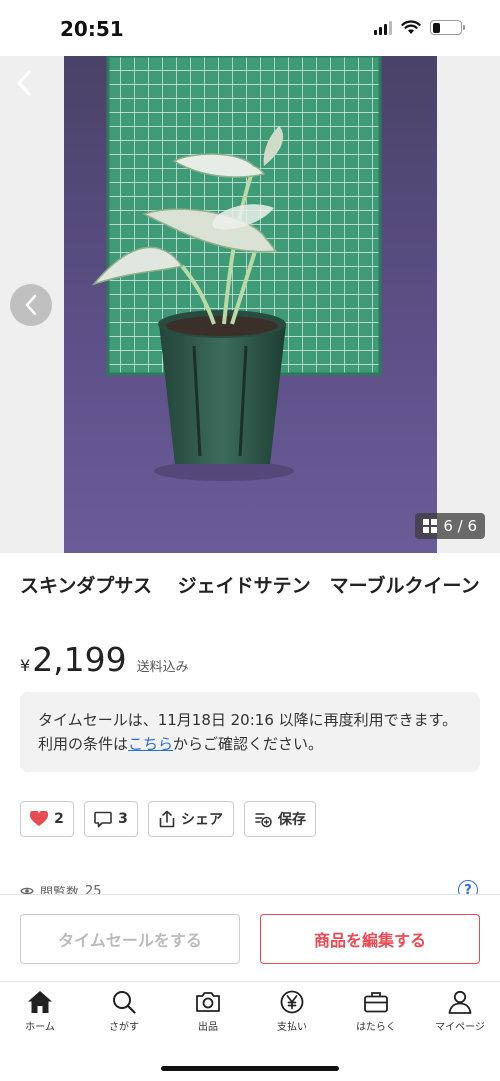 Image resolution: width=500 pixels, height=1081 pixels. I want to click on battery-level, so click(436, 27).